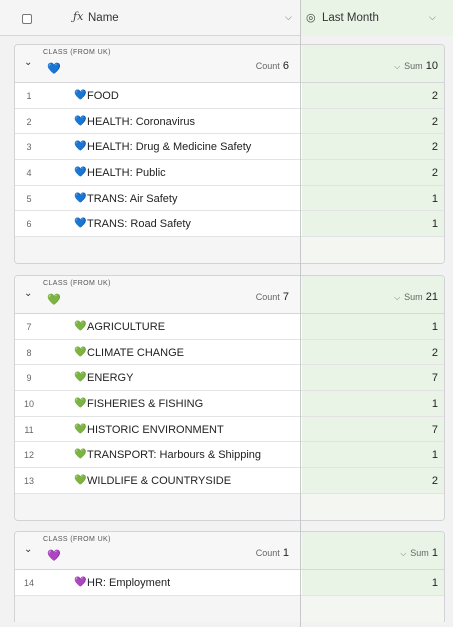 The image size is (453, 627). Describe the element at coordinates (29, 96) in the screenshot. I see `row-number: 1` at that location.